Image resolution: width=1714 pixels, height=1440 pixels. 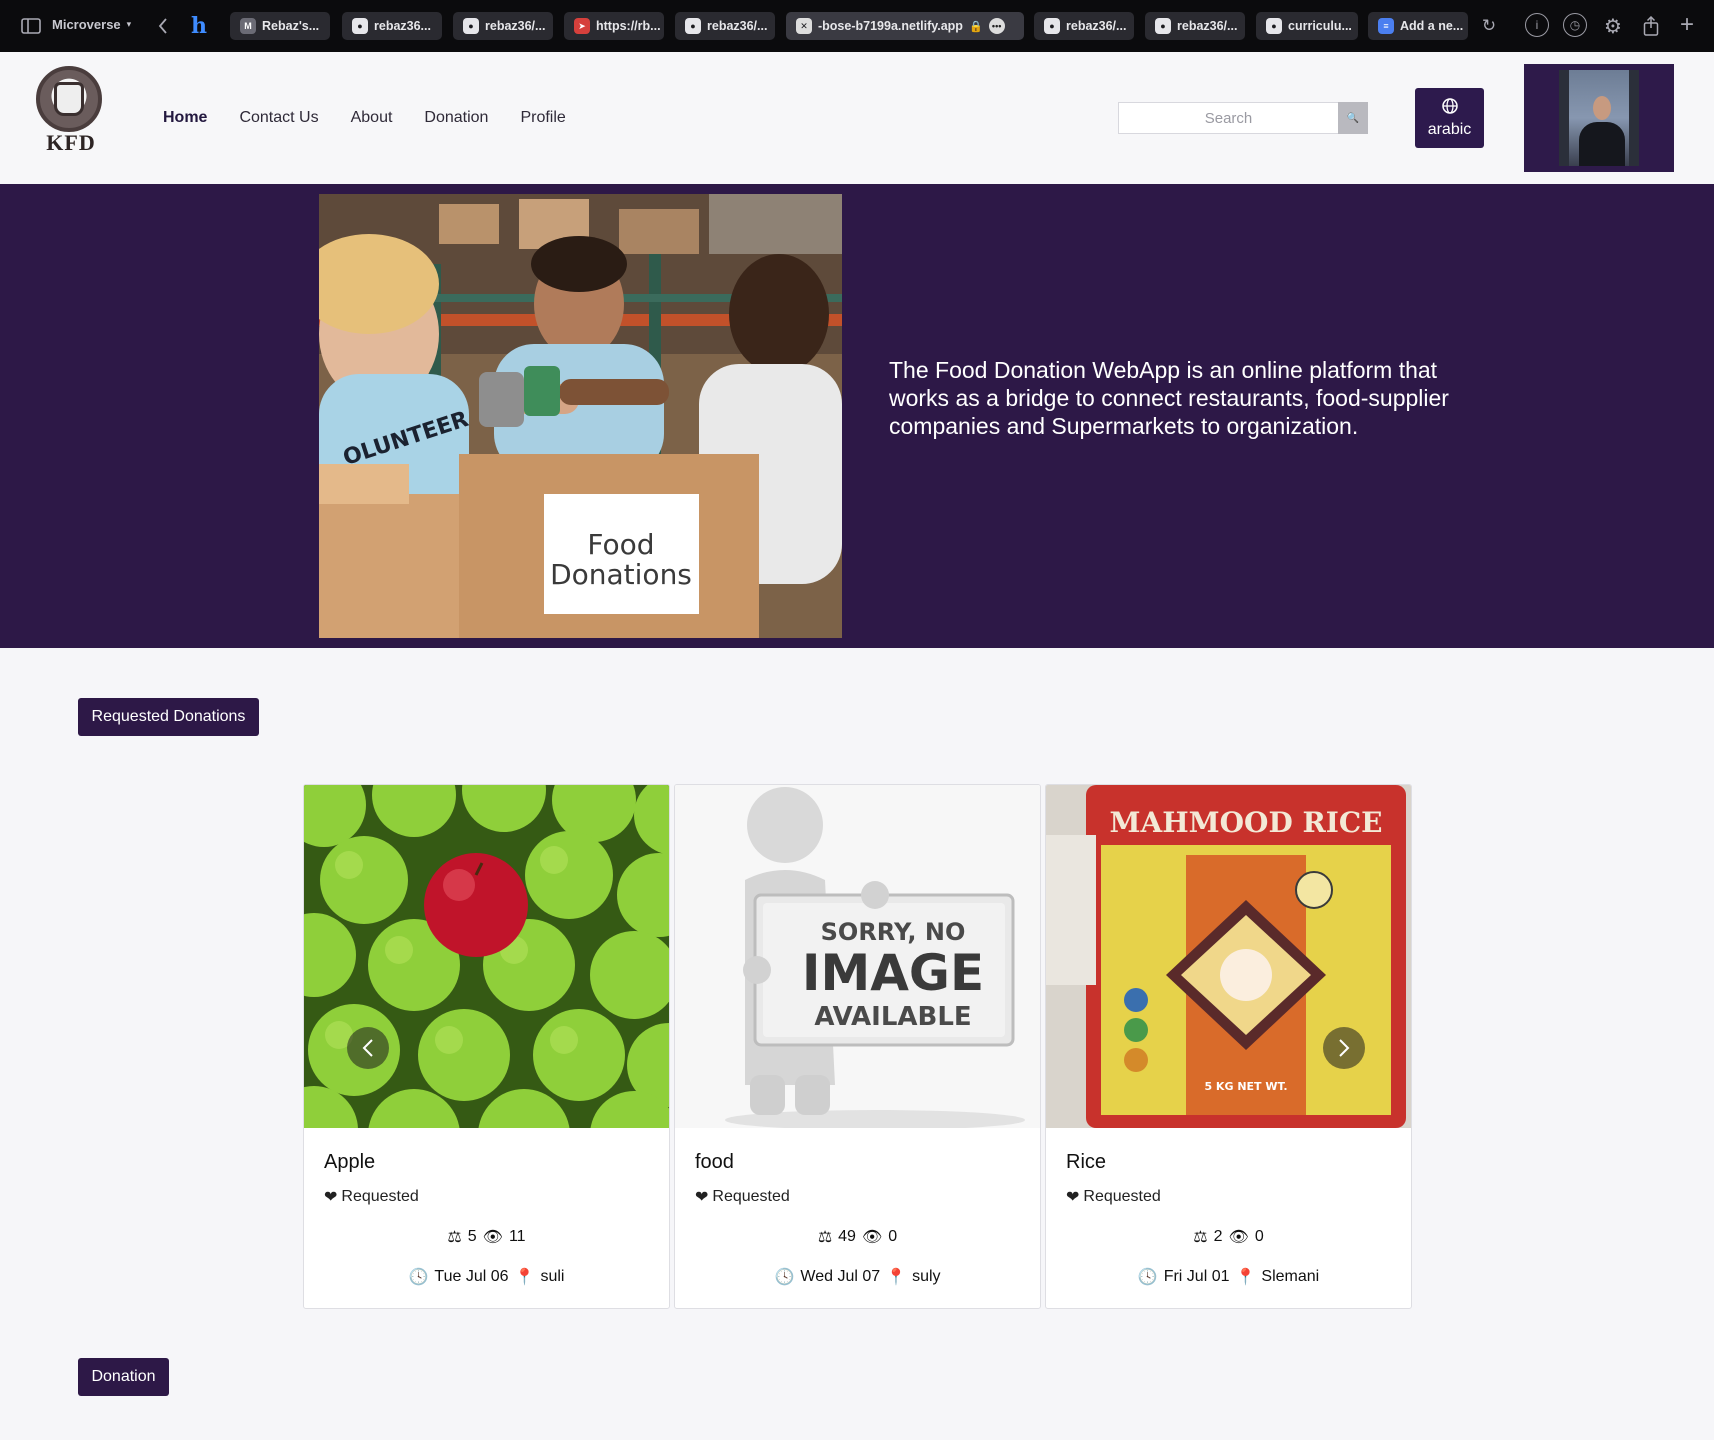 What do you see at coordinates (129, 24) in the screenshot?
I see `chevron-down-icon: ▾` at bounding box center [129, 24].